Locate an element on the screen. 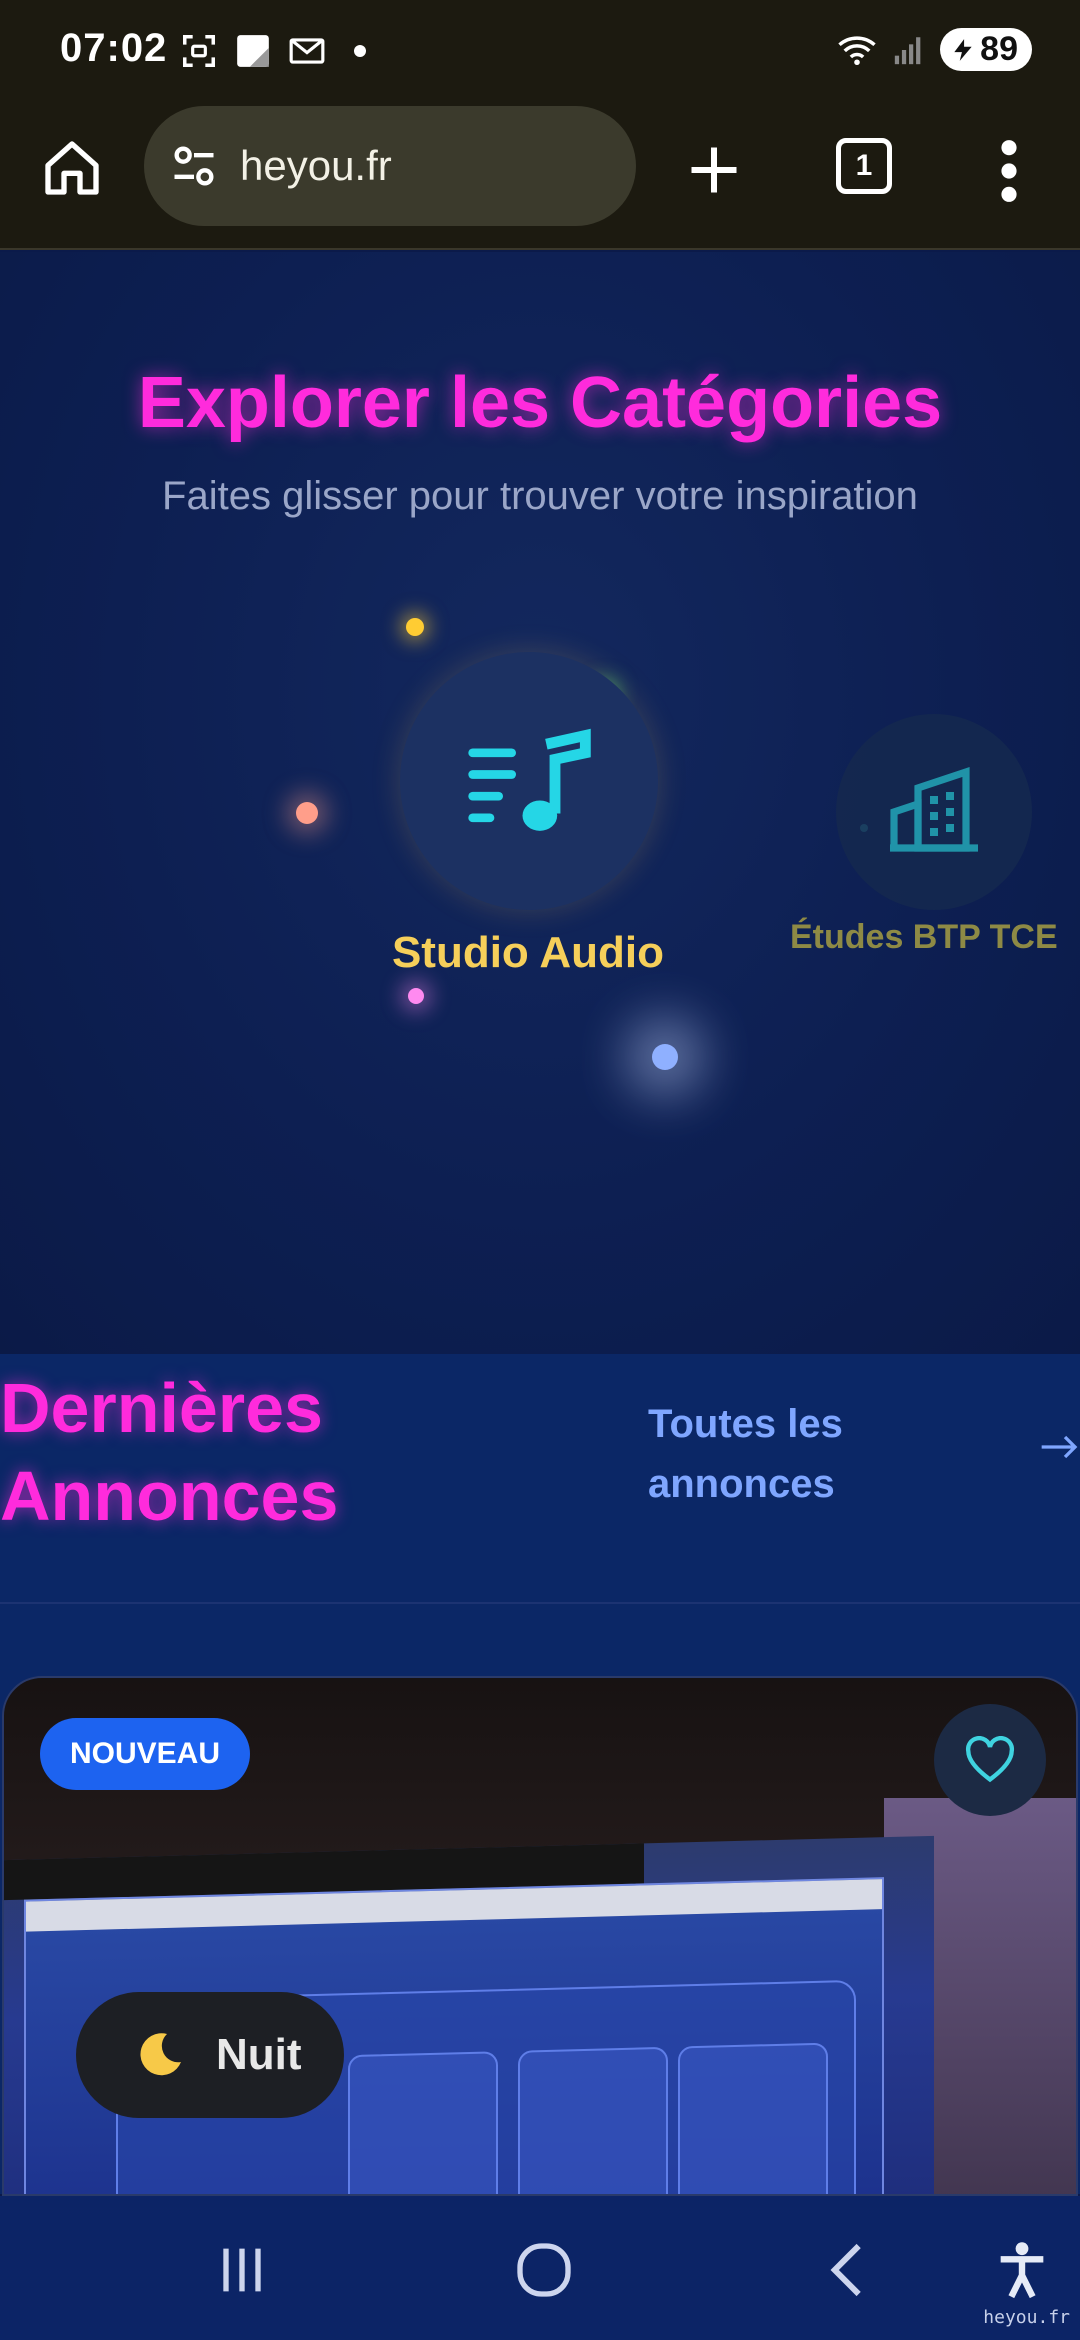  url-text: heyou.fr is located at coordinates (316, 166).